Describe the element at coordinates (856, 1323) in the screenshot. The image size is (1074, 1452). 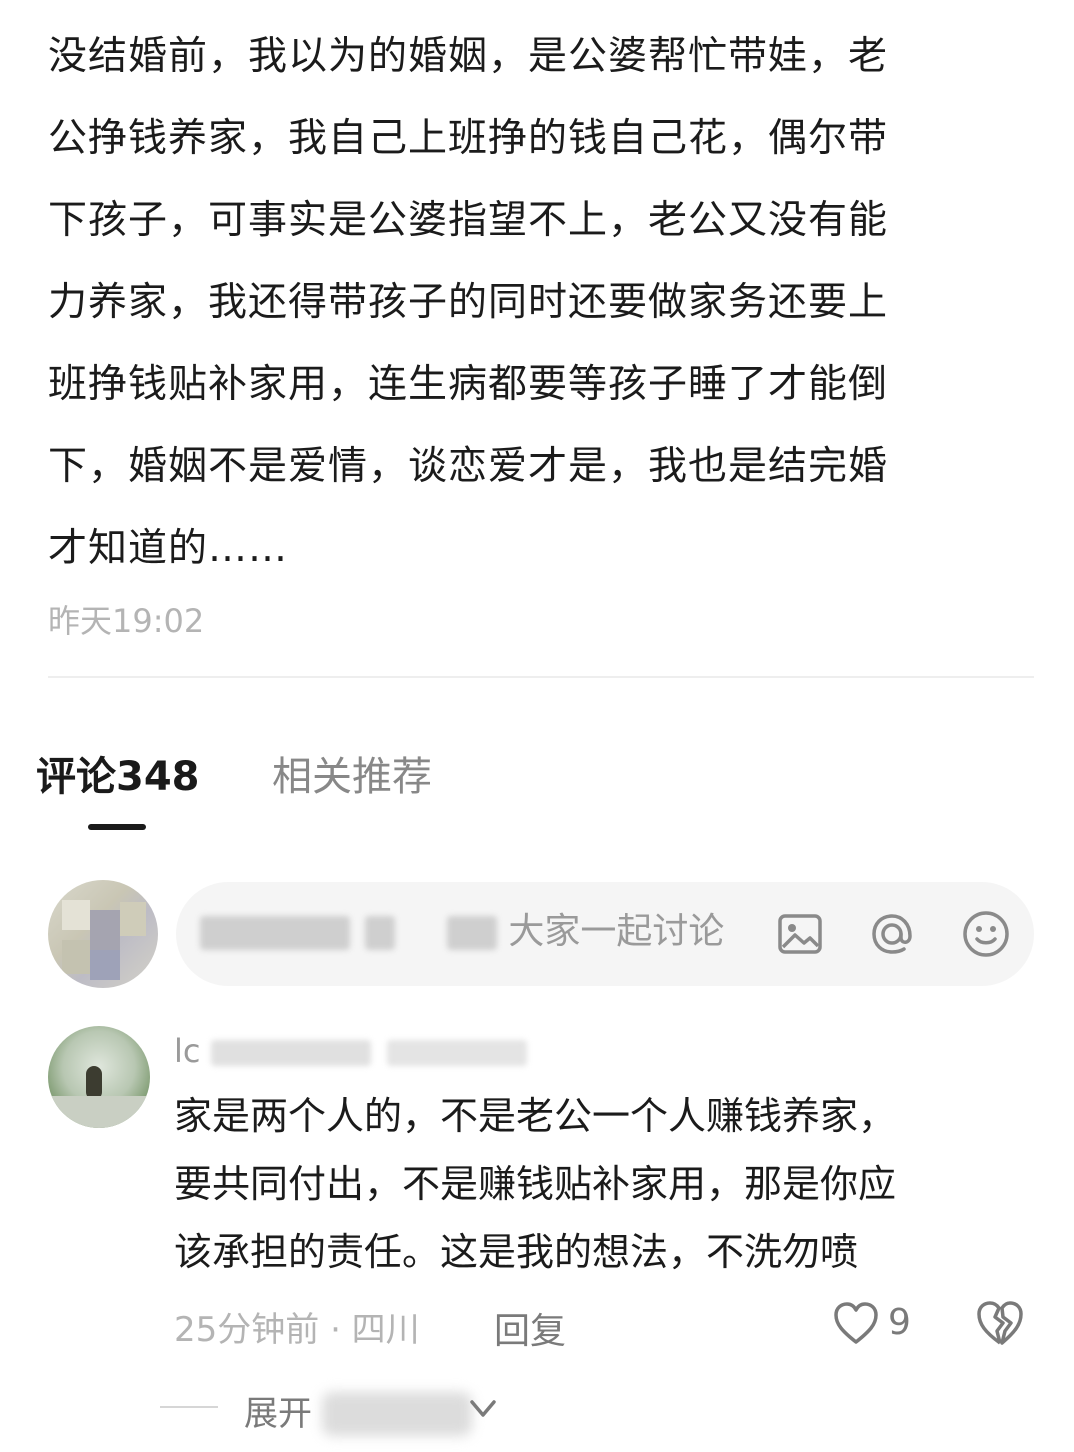
I see `heart-icon` at that location.